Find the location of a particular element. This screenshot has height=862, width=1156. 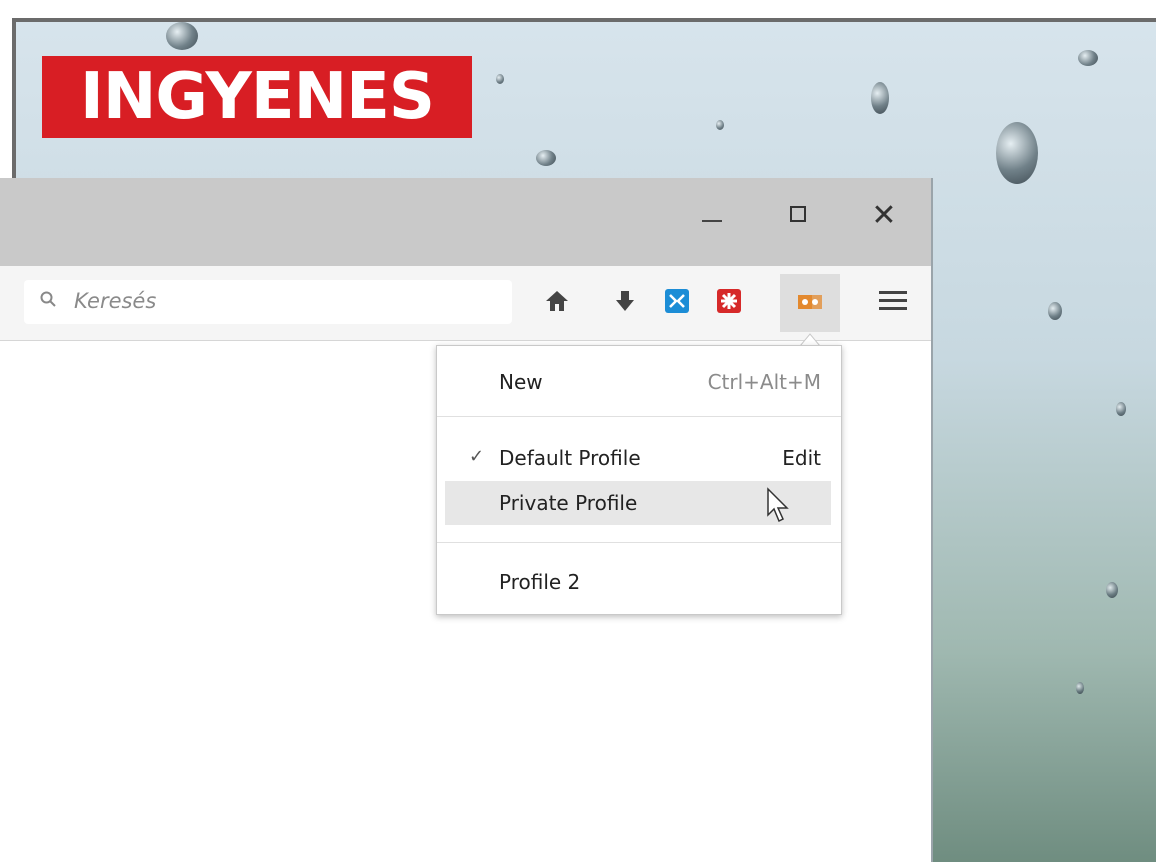

search-box is located at coordinates (268, 302).